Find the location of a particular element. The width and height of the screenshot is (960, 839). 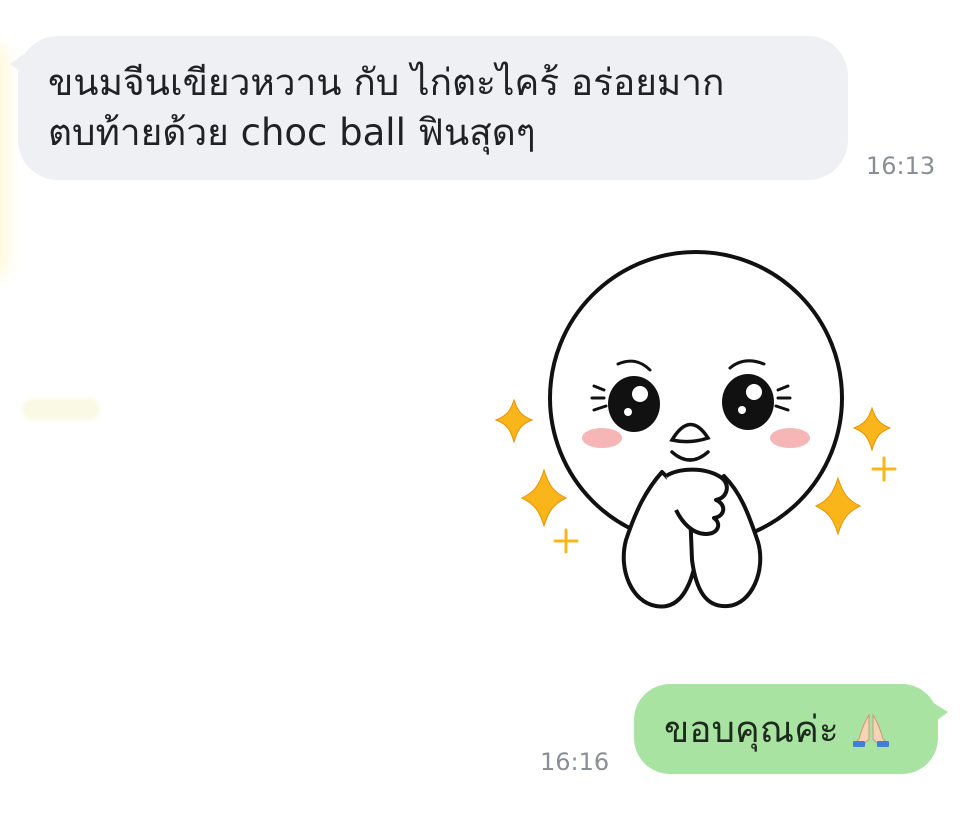

message-text: ขอบคุณค่ะ is located at coordinates (751, 729).